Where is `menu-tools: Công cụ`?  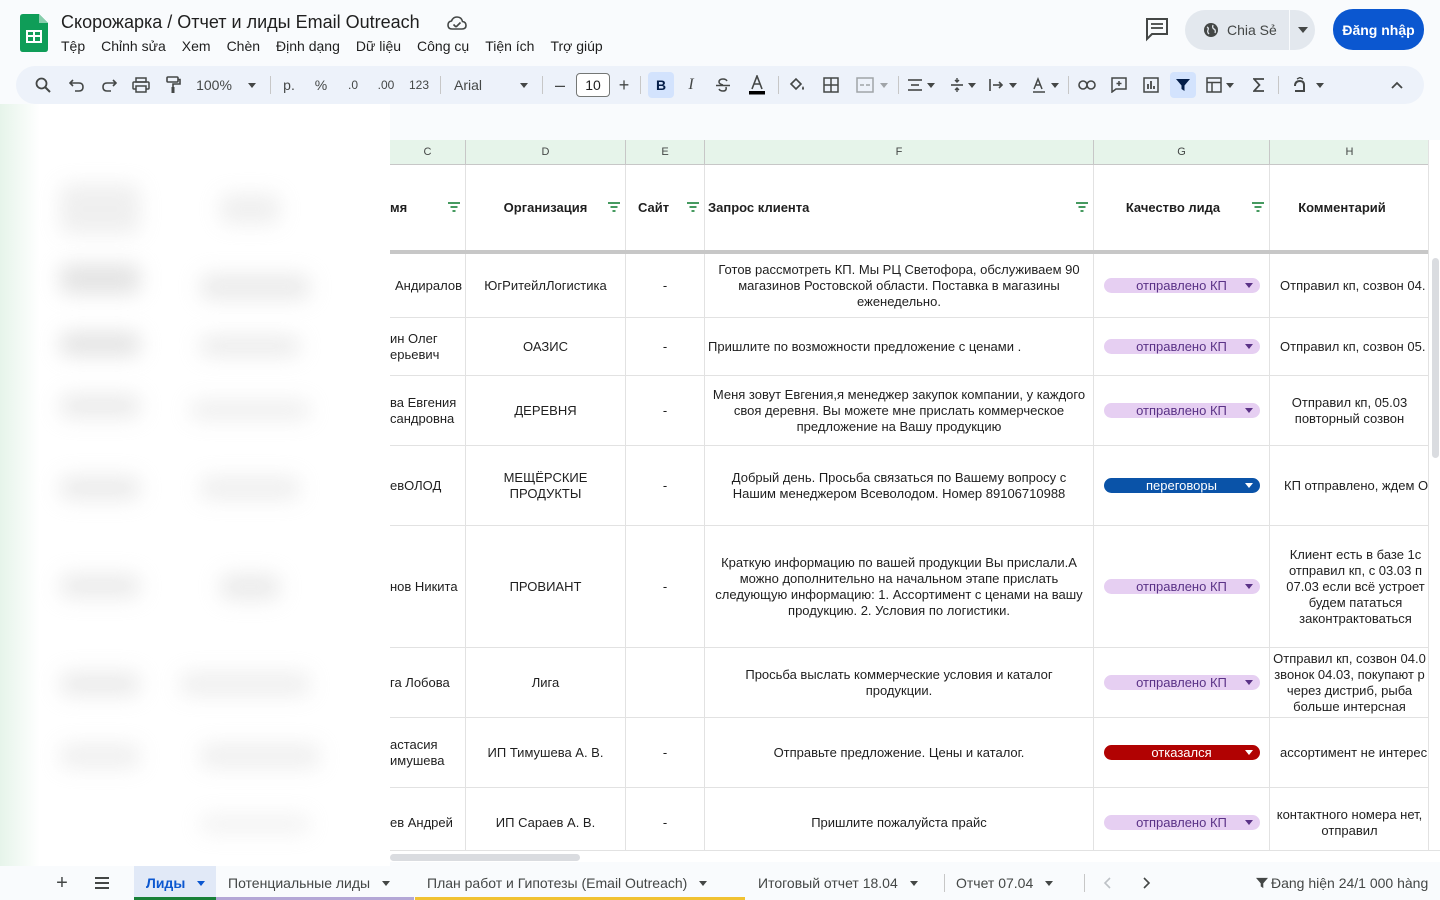 menu-tools: Công cụ is located at coordinates (447, 46).